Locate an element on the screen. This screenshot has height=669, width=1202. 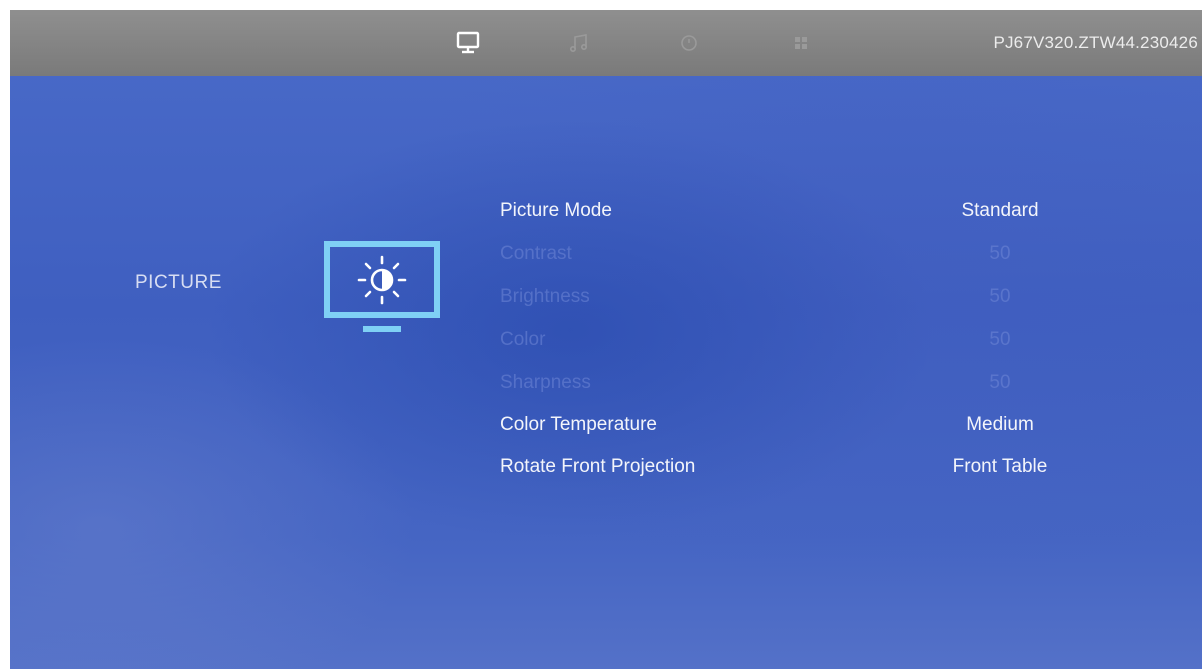
clock-icon is located at coordinates (689, 43).